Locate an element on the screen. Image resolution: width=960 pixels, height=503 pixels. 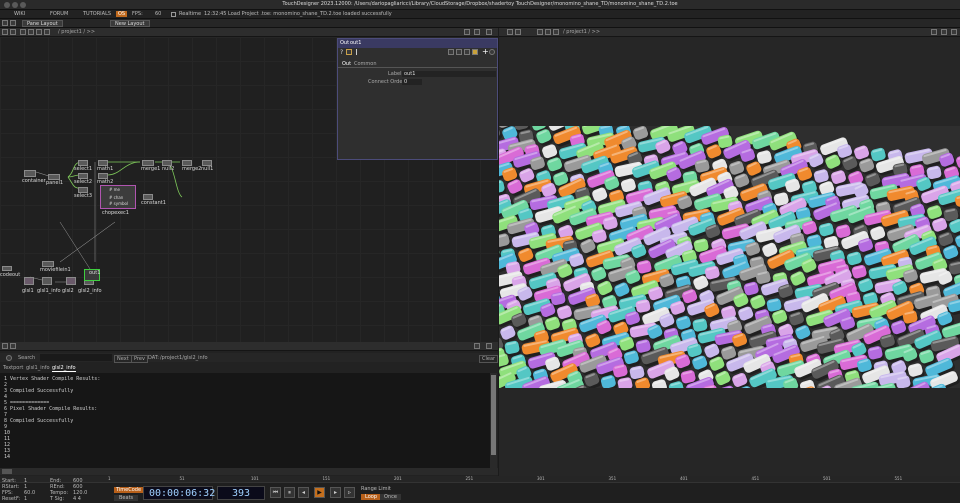
node-label-out1: out1 is located at coordinates (95, 273).